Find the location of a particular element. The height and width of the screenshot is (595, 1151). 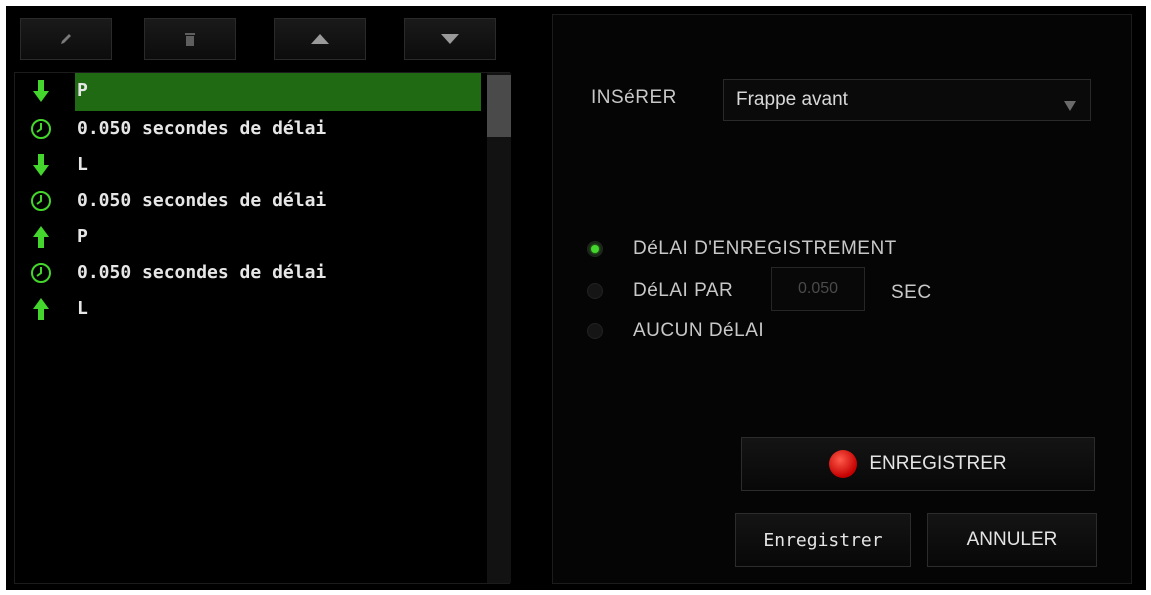

selection-highlight is located at coordinates (278, 92).